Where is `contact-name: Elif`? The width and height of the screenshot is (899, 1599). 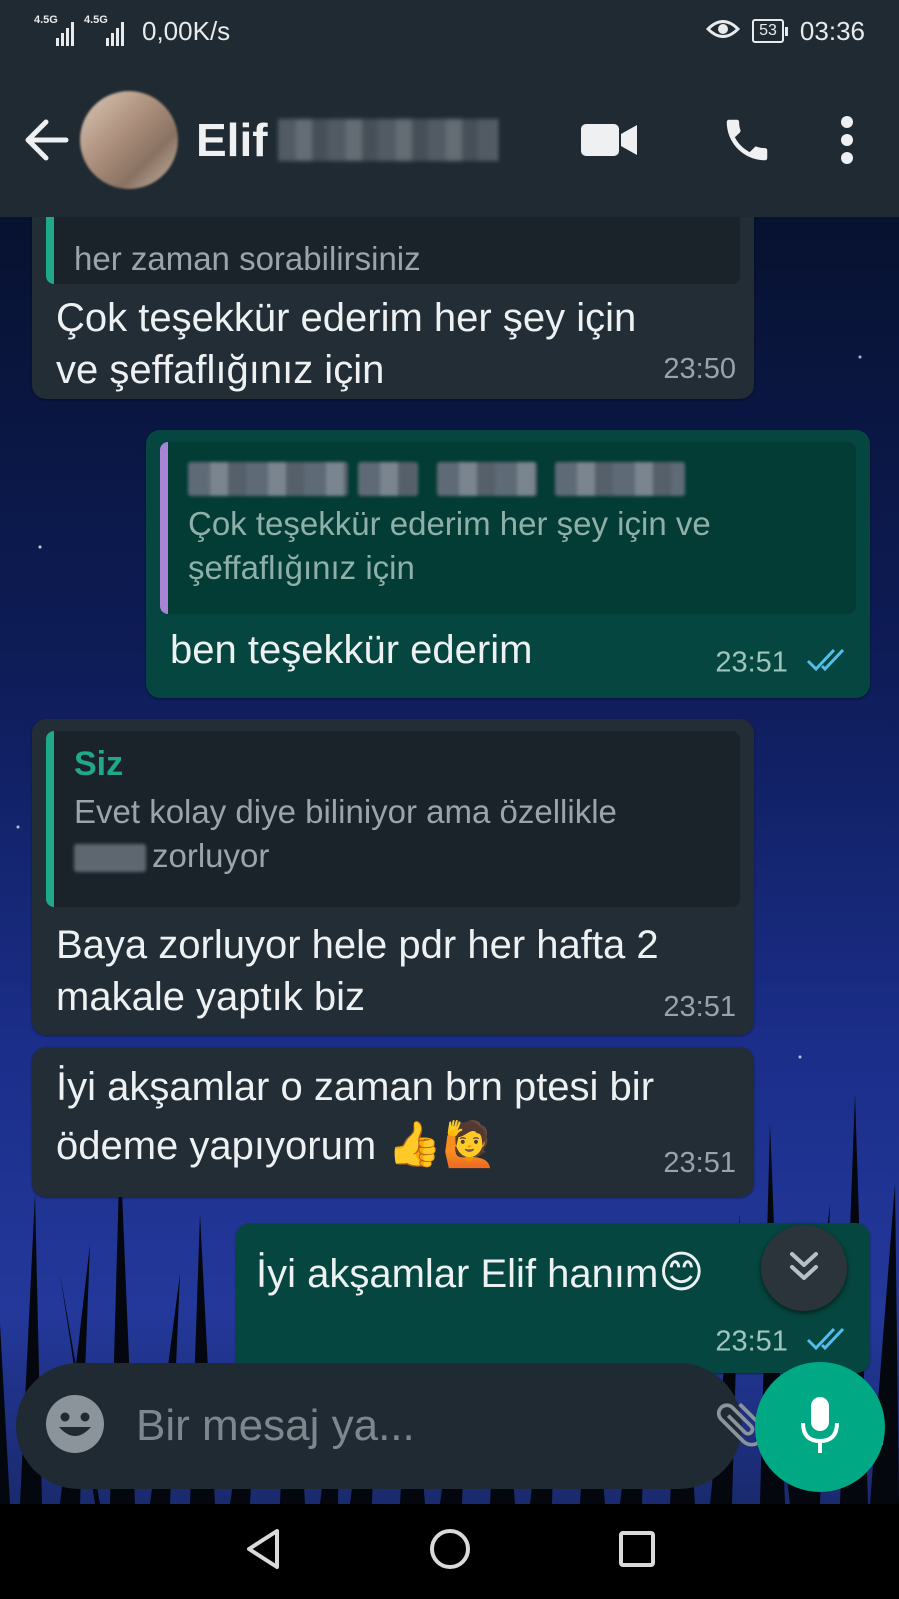
contact-name: Elif is located at coordinates (232, 140).